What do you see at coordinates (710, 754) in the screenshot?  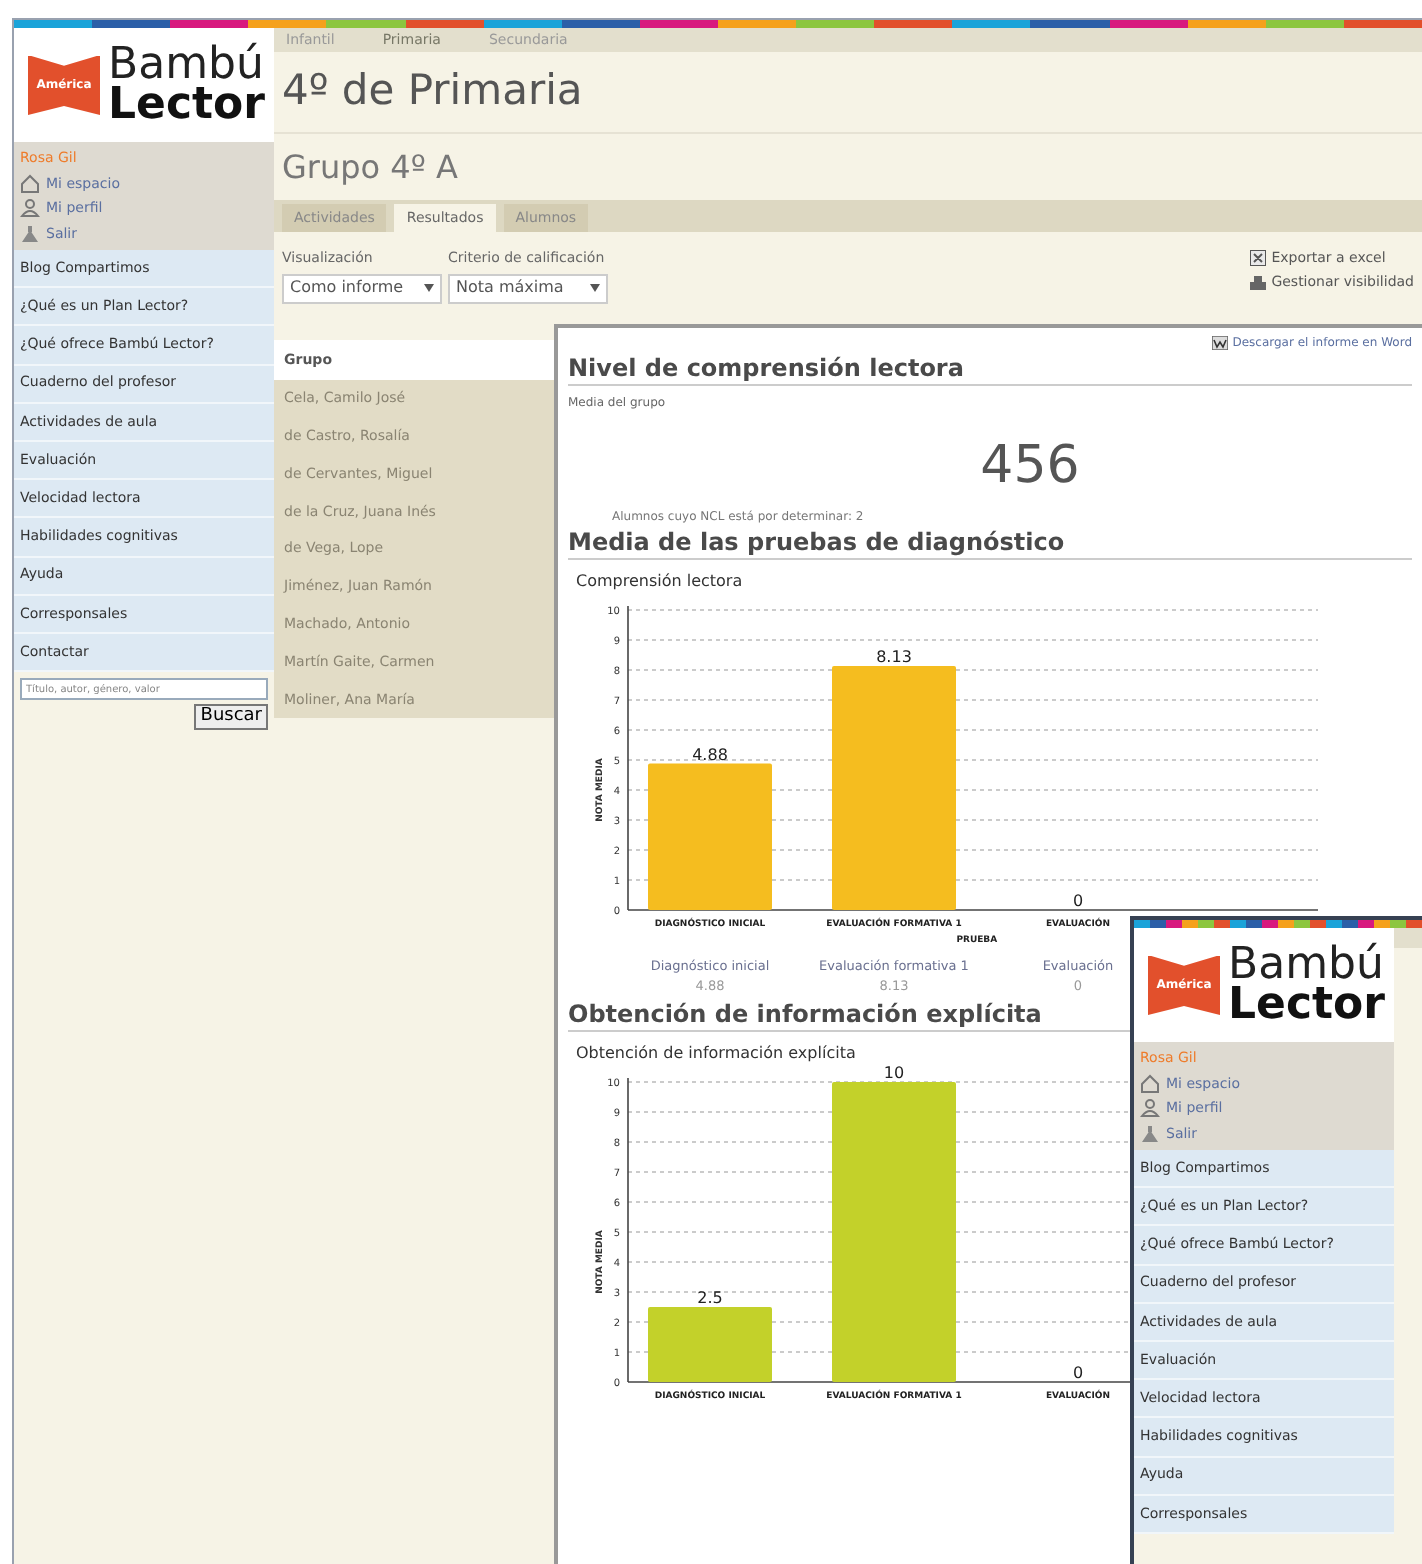 I see `data-label: 4.88` at bounding box center [710, 754].